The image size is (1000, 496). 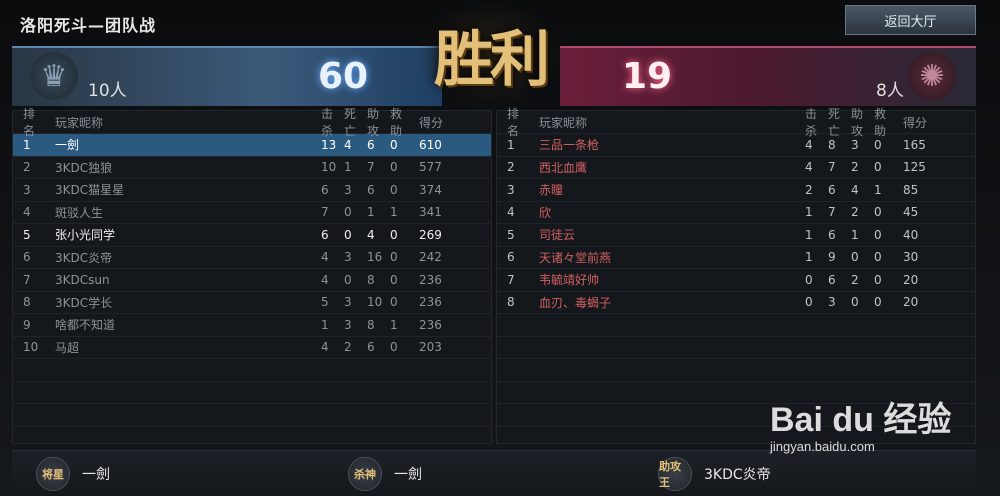 What do you see at coordinates (736, 234) in the screenshot?
I see `table-row: 5 司徒云 1 6 1 0 40` at bounding box center [736, 234].